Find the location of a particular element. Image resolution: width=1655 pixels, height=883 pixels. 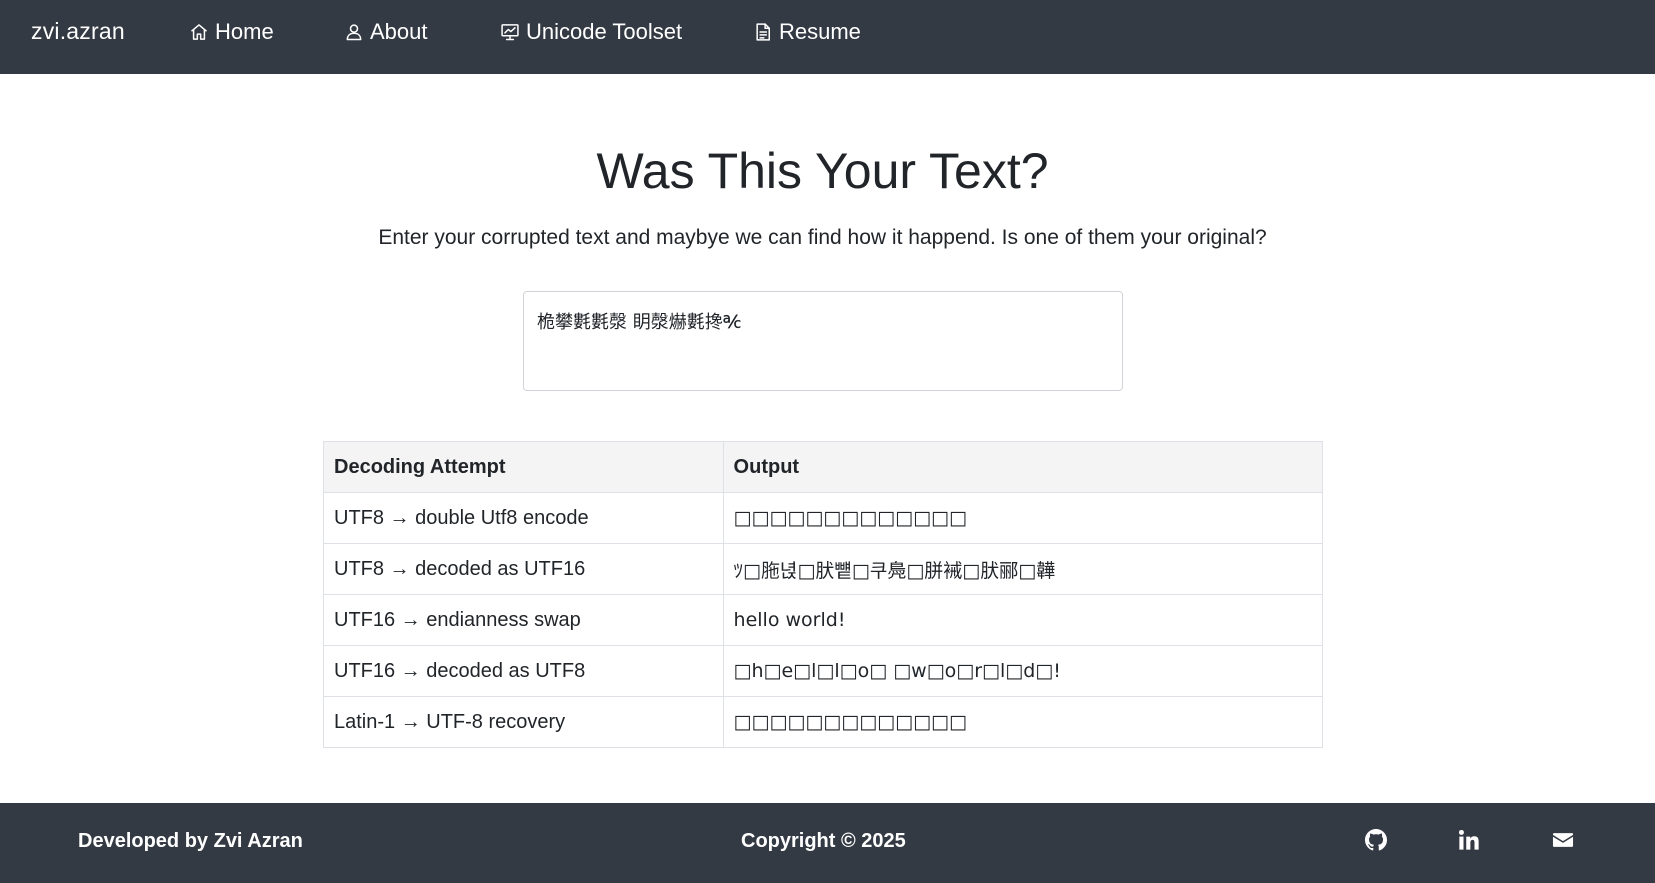

attempt-cell: UTF8 → decoded as UTF16 is located at coordinates (523, 569).